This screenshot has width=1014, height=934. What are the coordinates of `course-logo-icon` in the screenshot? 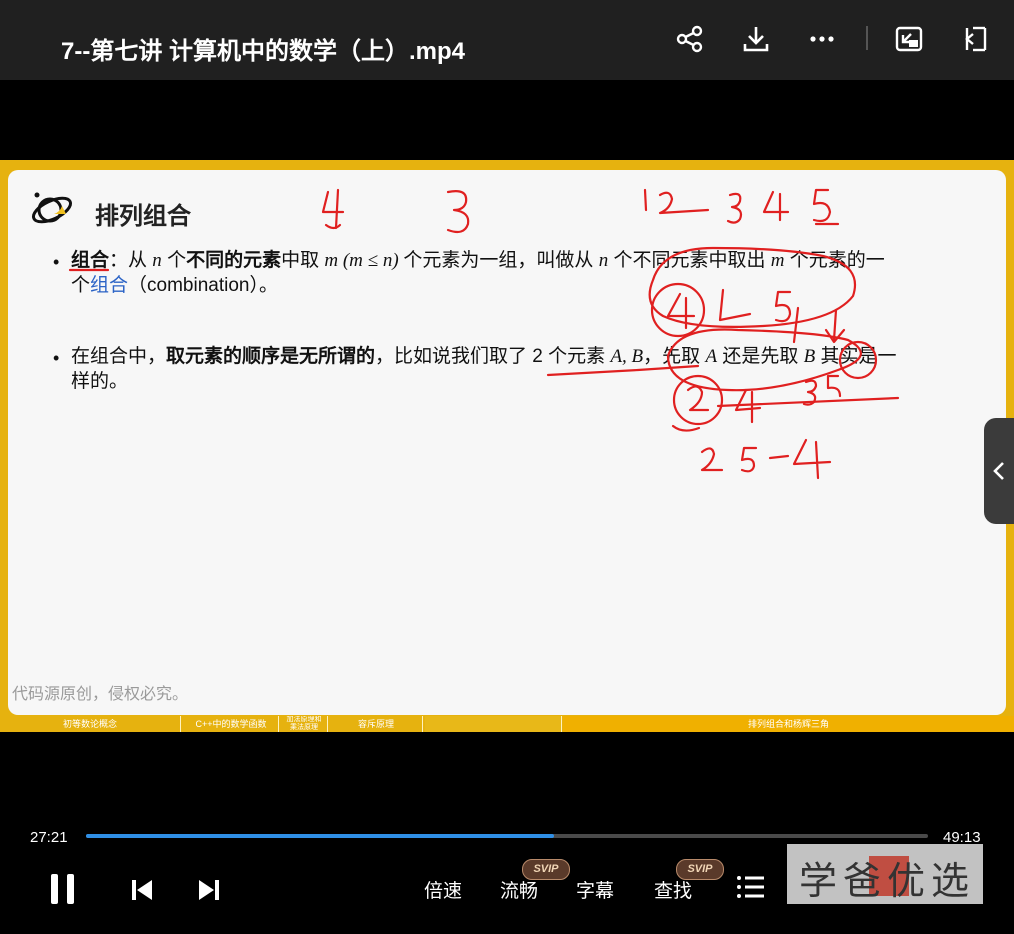 It's located at (52, 208).